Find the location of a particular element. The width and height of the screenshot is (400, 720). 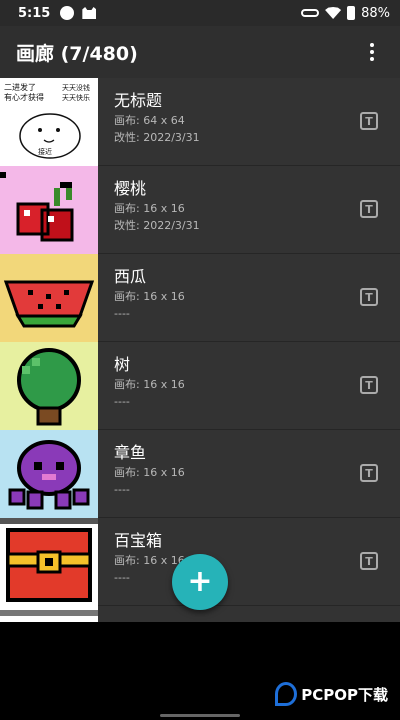

thumb-text-4: 天天快乐 is located at coordinates (76, 97).